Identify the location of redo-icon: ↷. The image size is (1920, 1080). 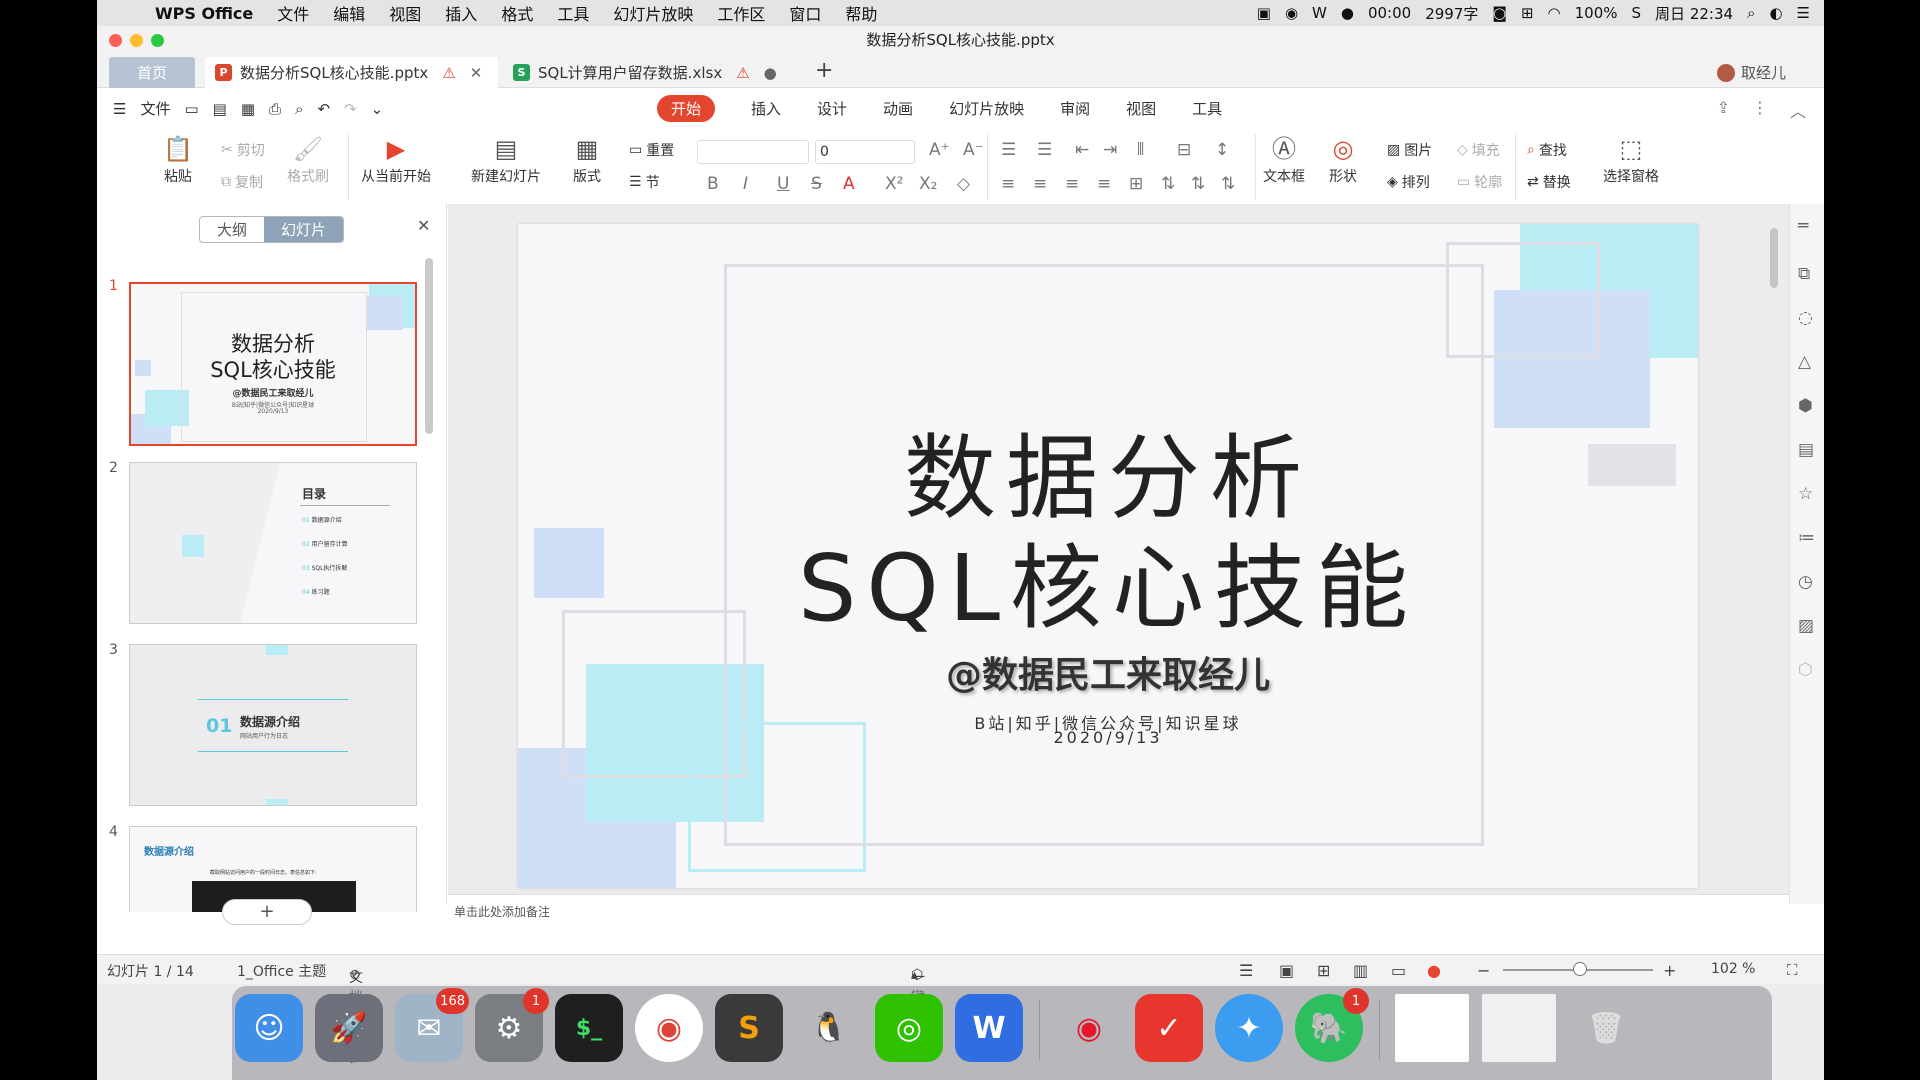
(350, 109).